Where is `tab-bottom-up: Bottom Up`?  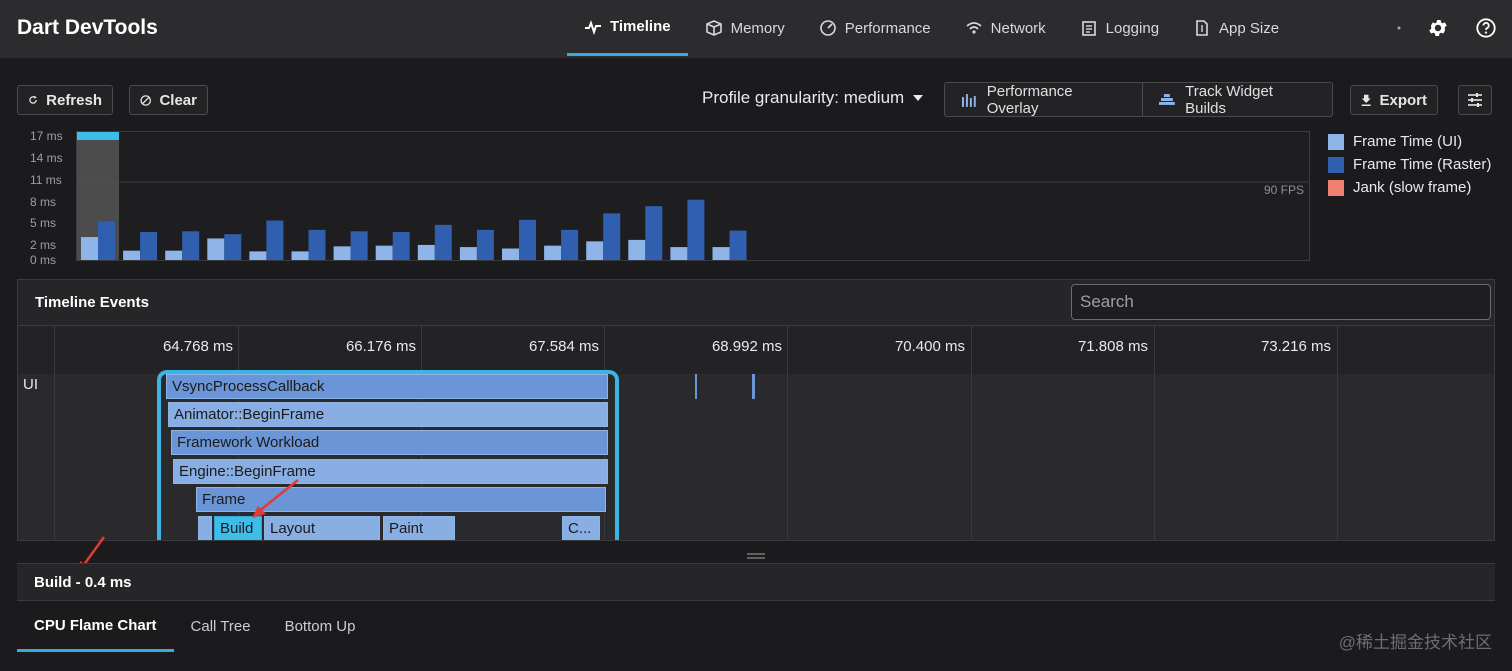 tab-bottom-up: Bottom Up is located at coordinates (320, 626).